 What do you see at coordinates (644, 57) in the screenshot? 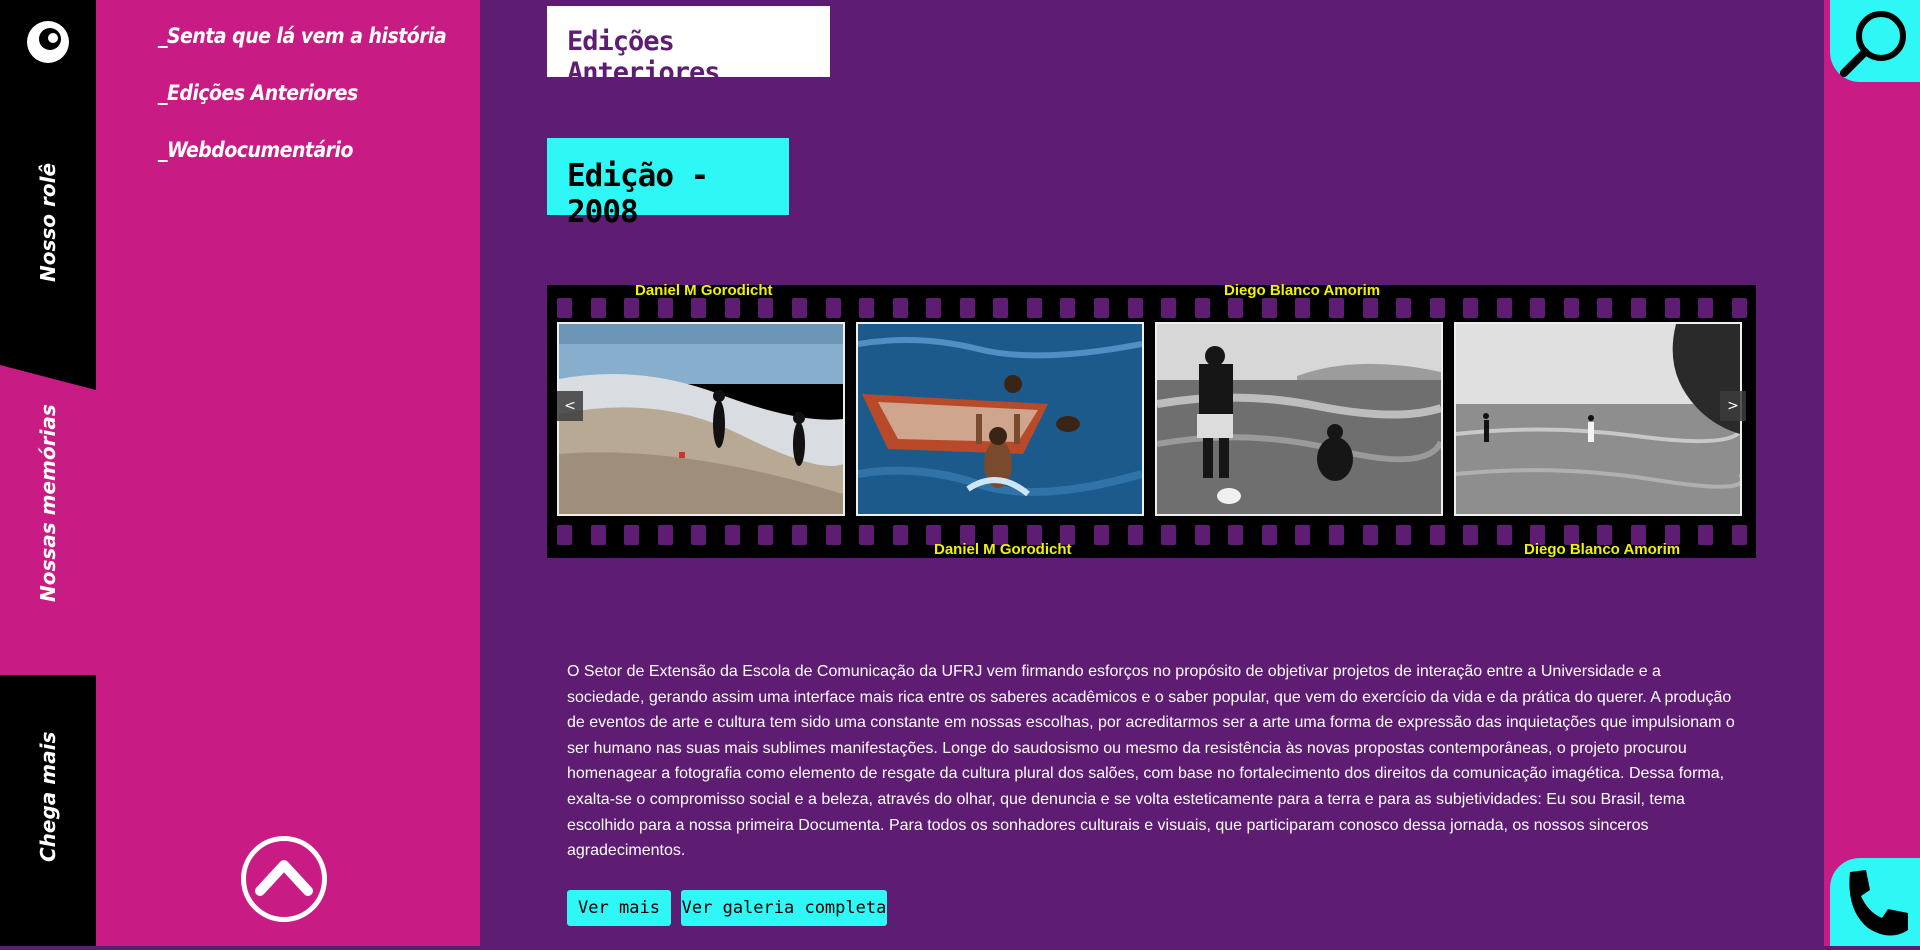
I see `page-title: Edições Anteriores` at bounding box center [644, 57].